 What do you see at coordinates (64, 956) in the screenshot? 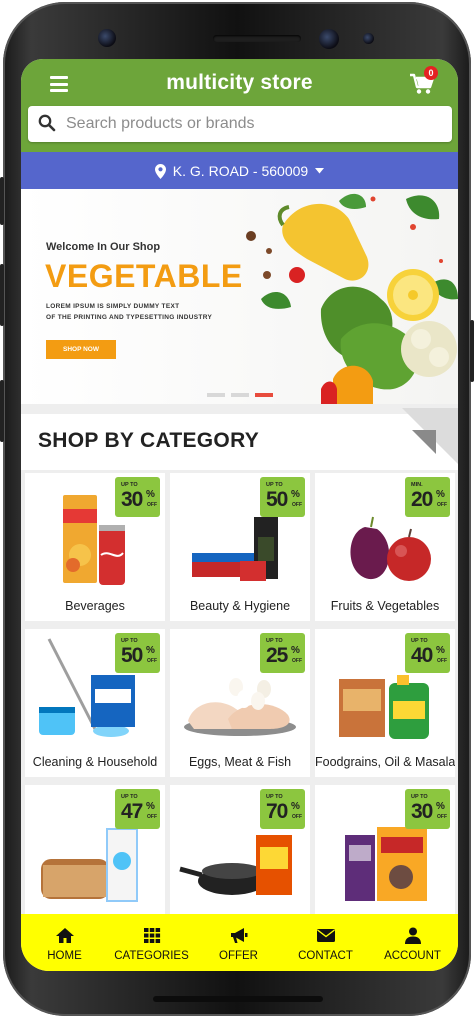
I see `nav-home-label: HOME` at bounding box center [64, 956].